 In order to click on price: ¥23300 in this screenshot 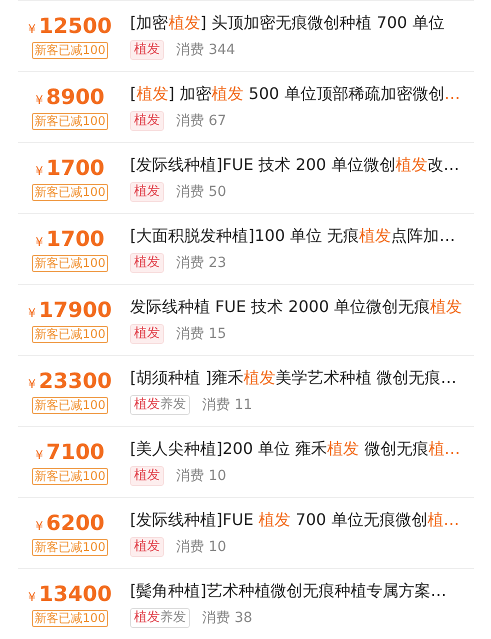, I will do `click(70, 381)`.